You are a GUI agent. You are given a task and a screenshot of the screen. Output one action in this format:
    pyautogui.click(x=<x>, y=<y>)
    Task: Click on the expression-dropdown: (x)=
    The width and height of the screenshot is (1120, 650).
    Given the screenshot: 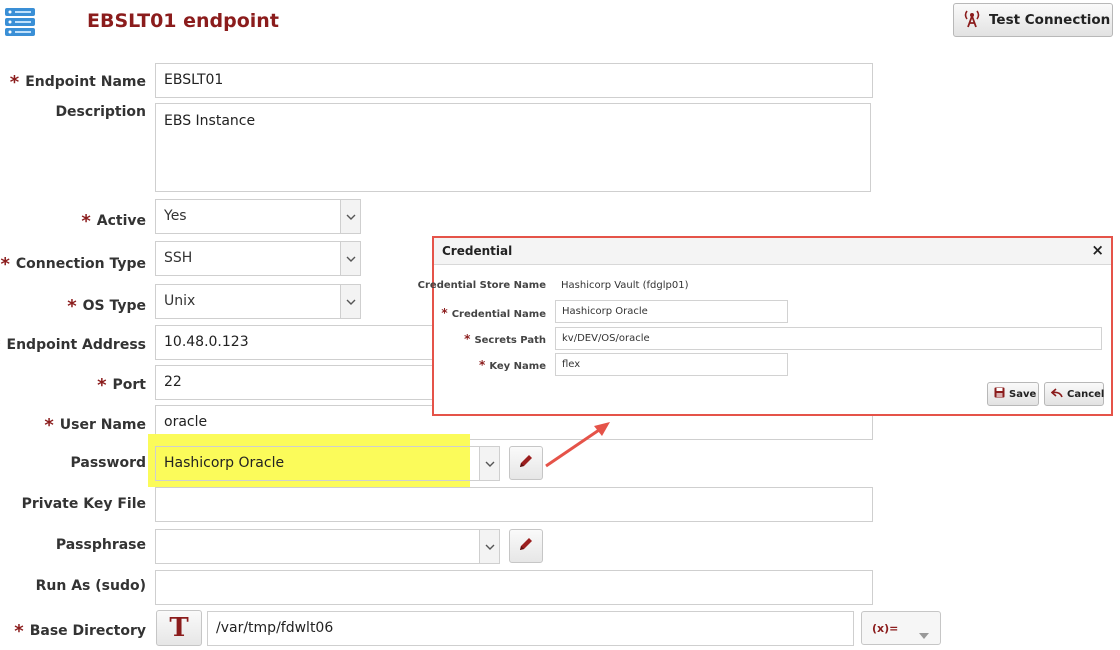 What is the action you would take?
    pyautogui.click(x=901, y=628)
    